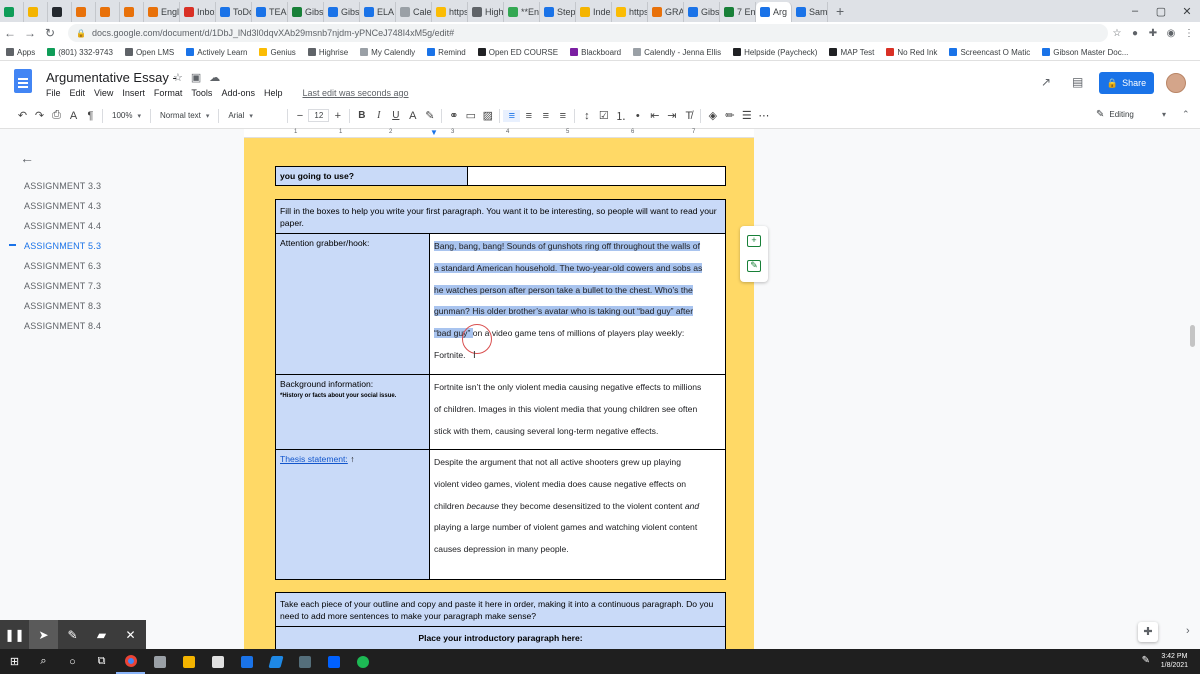 This screenshot has width=1200, height=674. Describe the element at coordinates (395, 115) in the screenshot. I see `underline-icon: U` at that location.